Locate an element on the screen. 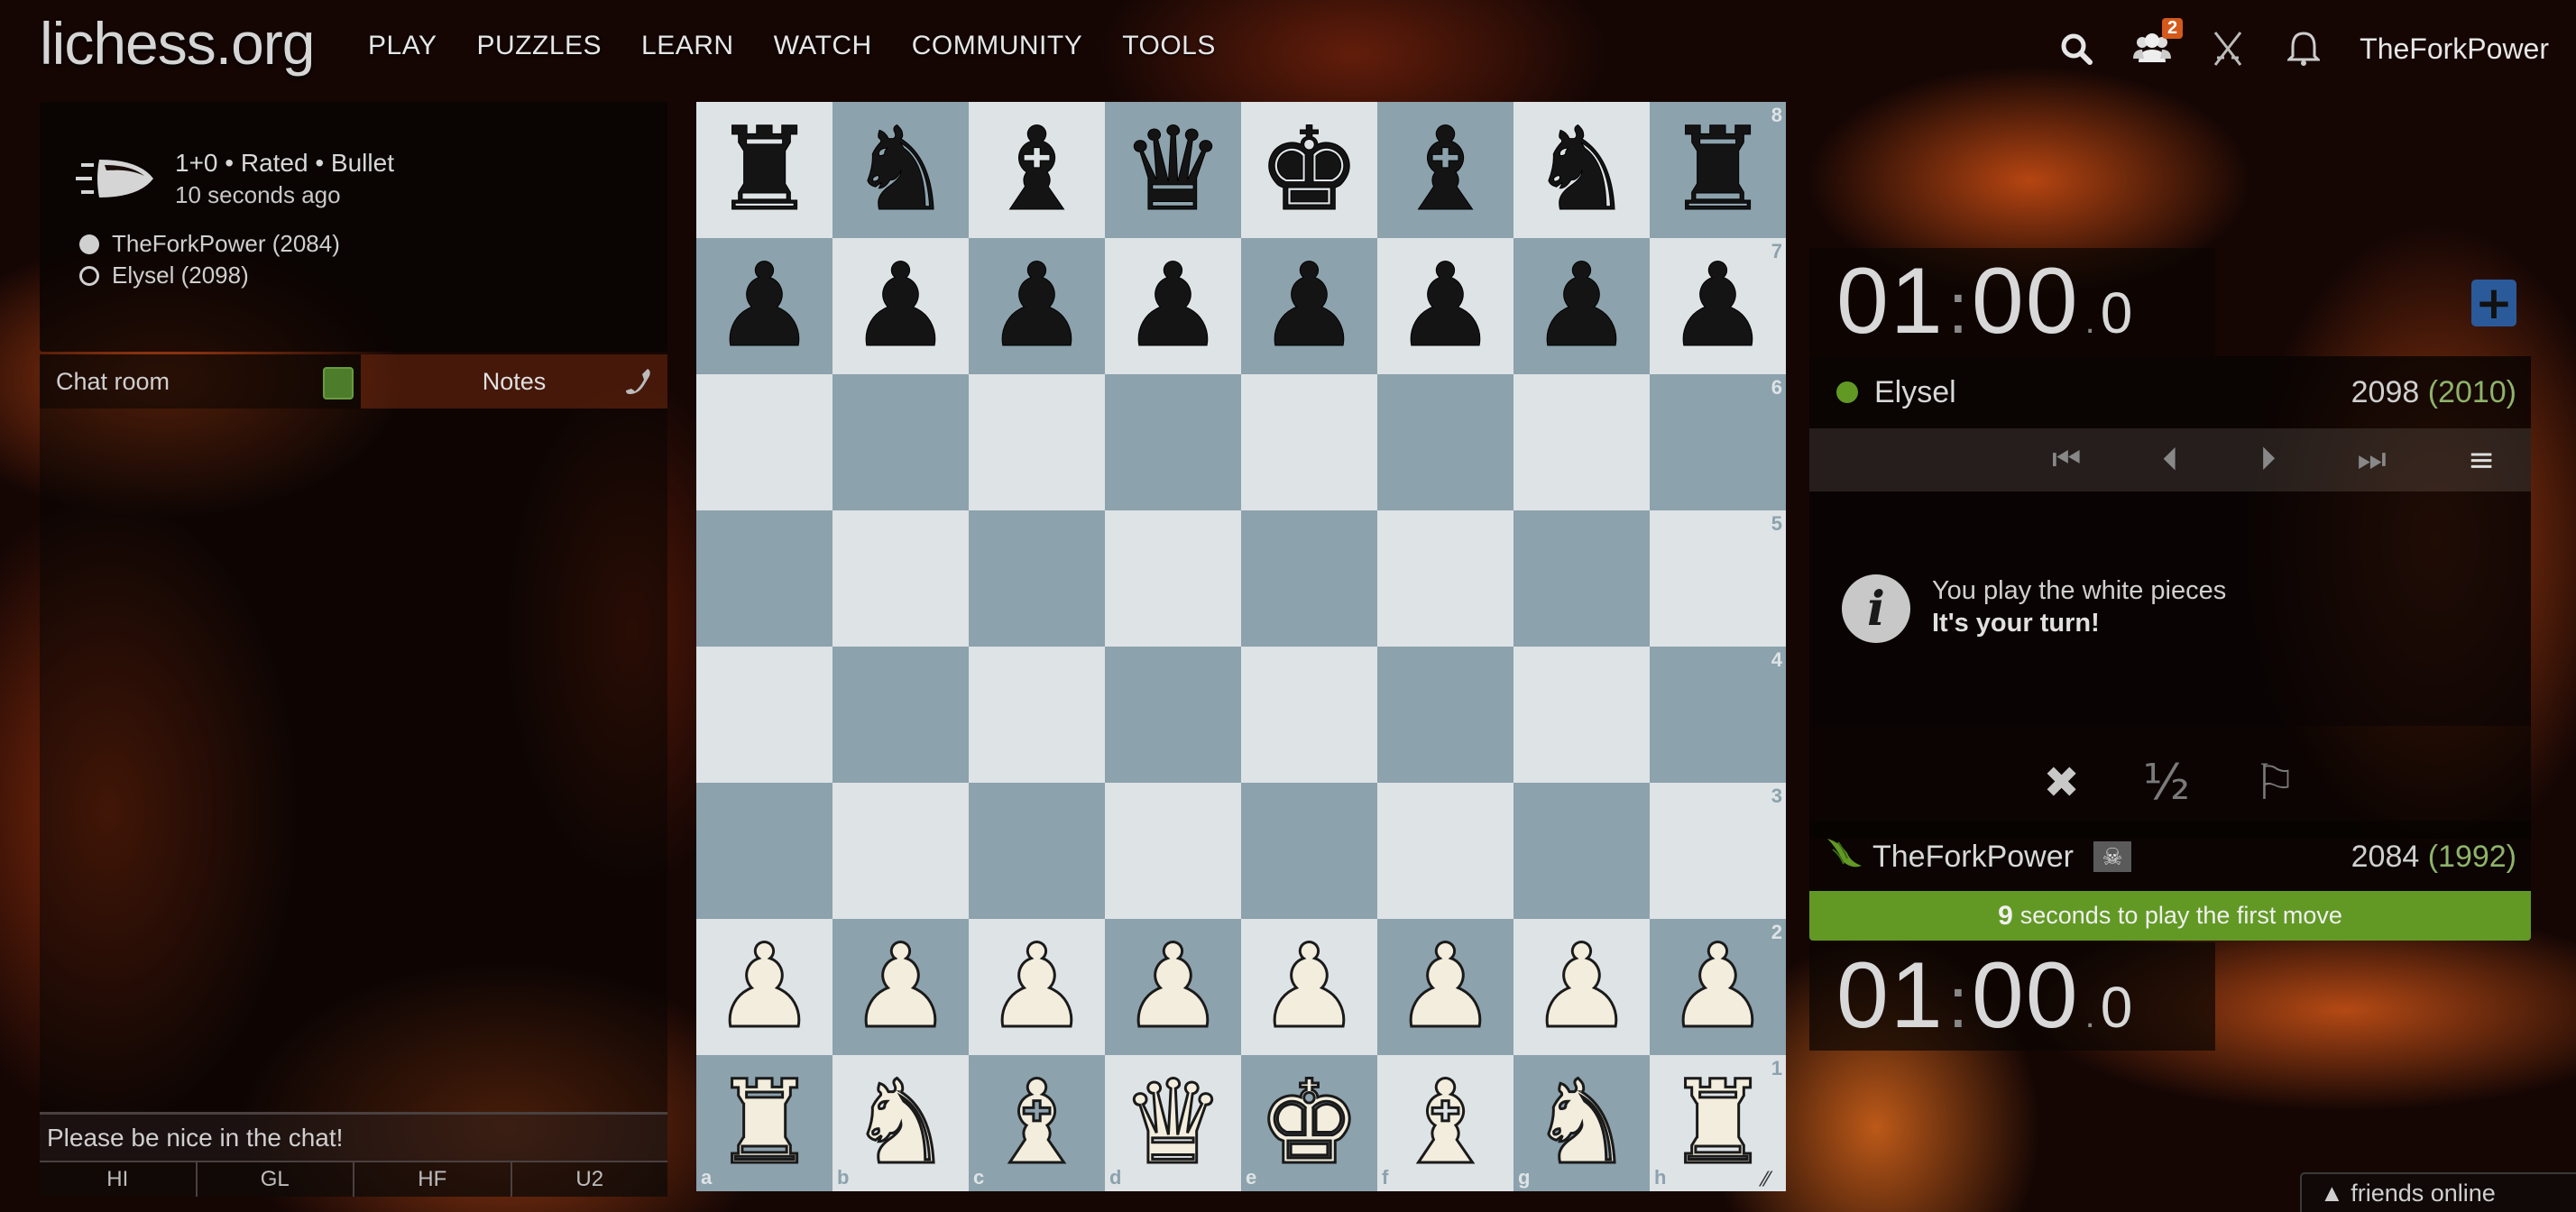 Image resolution: width=2576 pixels, height=1212 pixels. resign-button: ⚐ is located at coordinates (2275, 783).